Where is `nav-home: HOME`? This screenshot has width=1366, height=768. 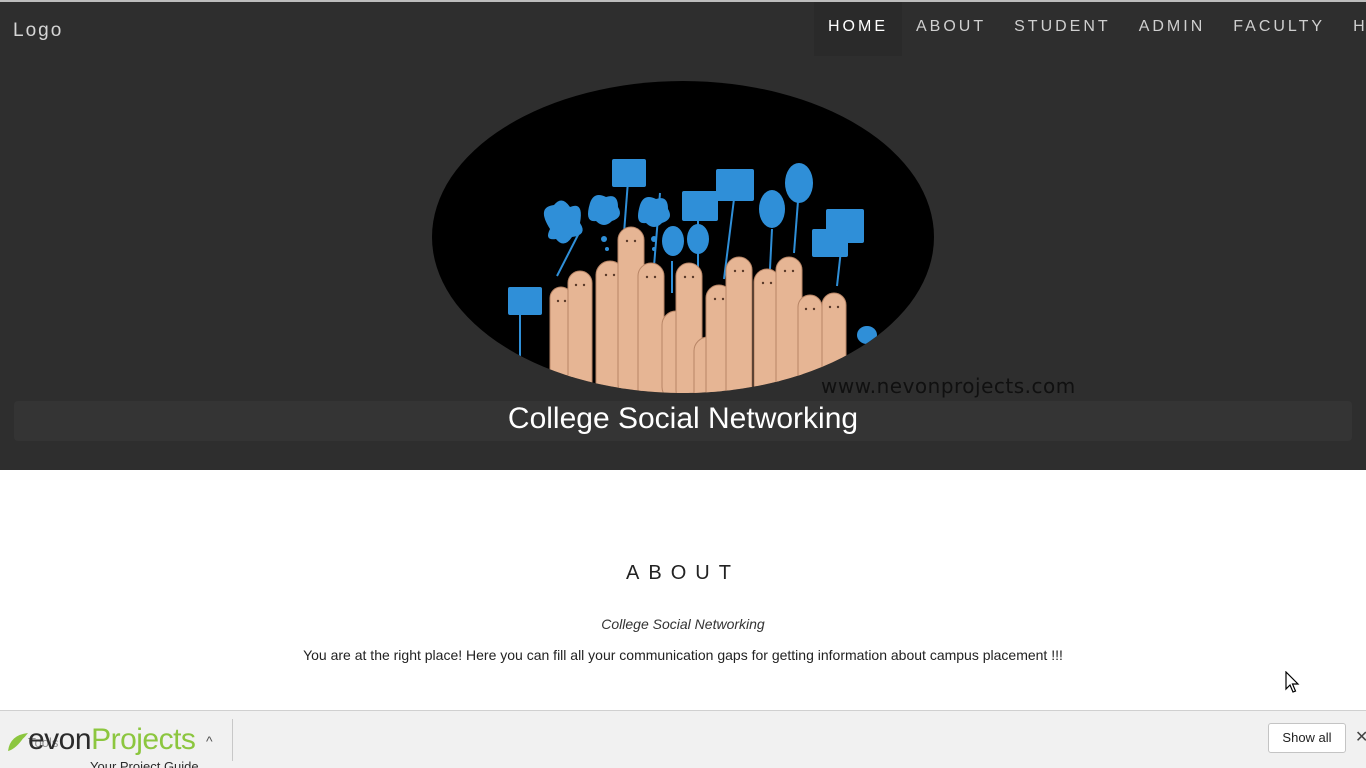 nav-home: HOME is located at coordinates (858, 29).